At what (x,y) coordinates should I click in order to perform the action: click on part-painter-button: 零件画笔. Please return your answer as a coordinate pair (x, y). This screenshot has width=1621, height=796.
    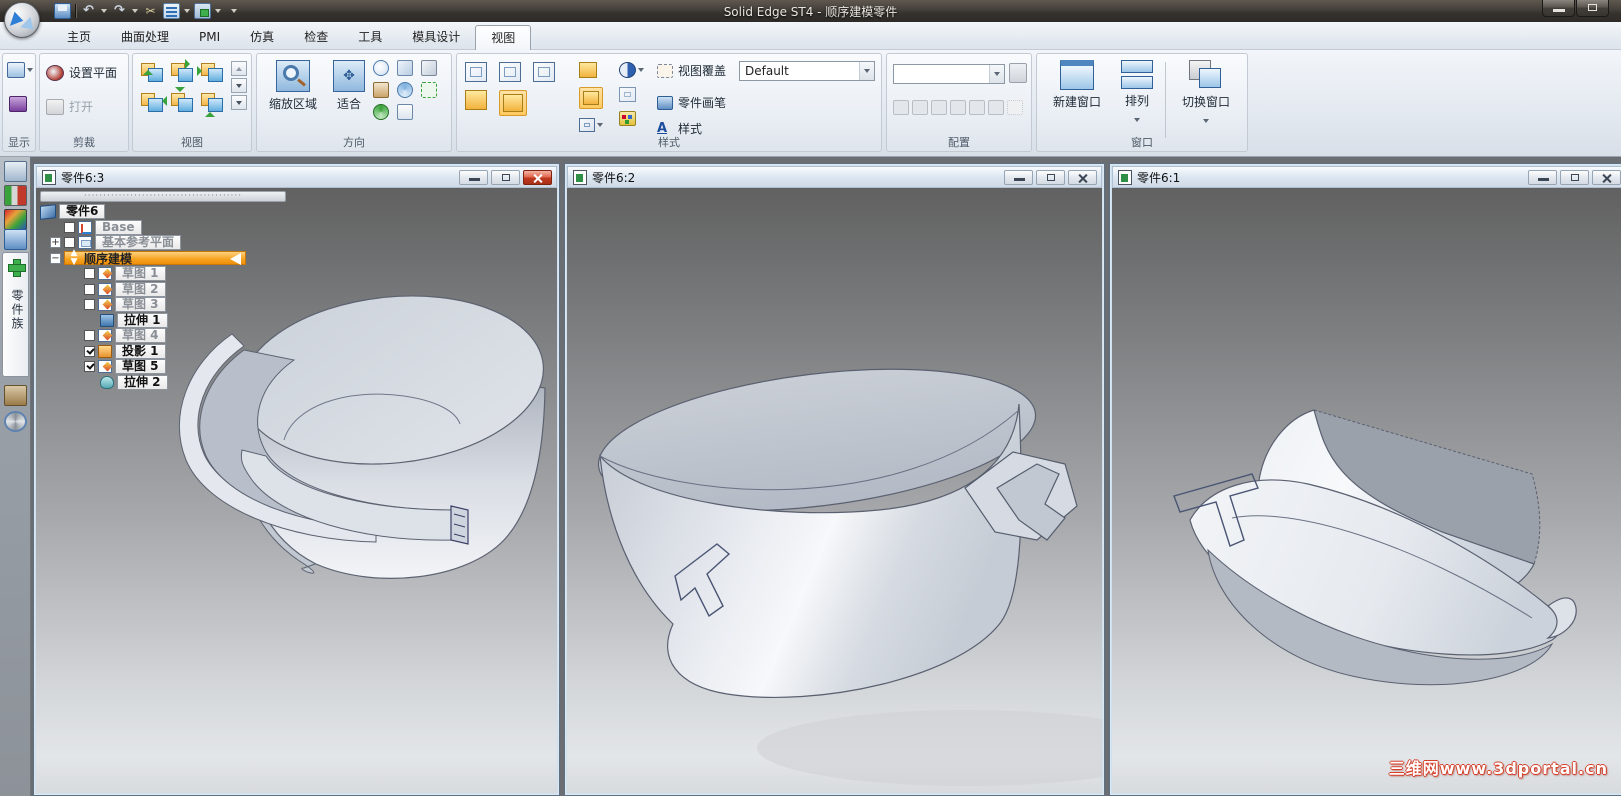
    Looking at the image, I should click on (691, 102).